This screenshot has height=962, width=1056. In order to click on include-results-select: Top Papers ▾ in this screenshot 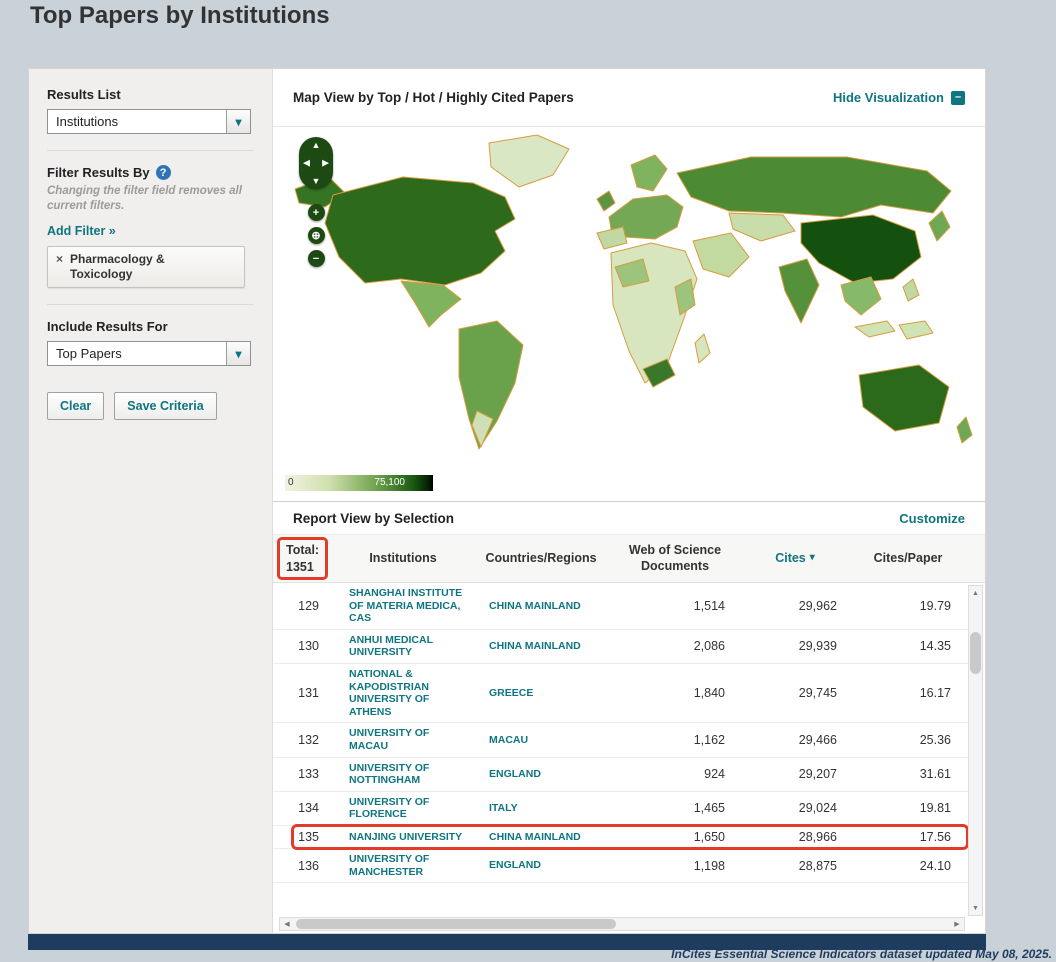, I will do `click(149, 354)`.